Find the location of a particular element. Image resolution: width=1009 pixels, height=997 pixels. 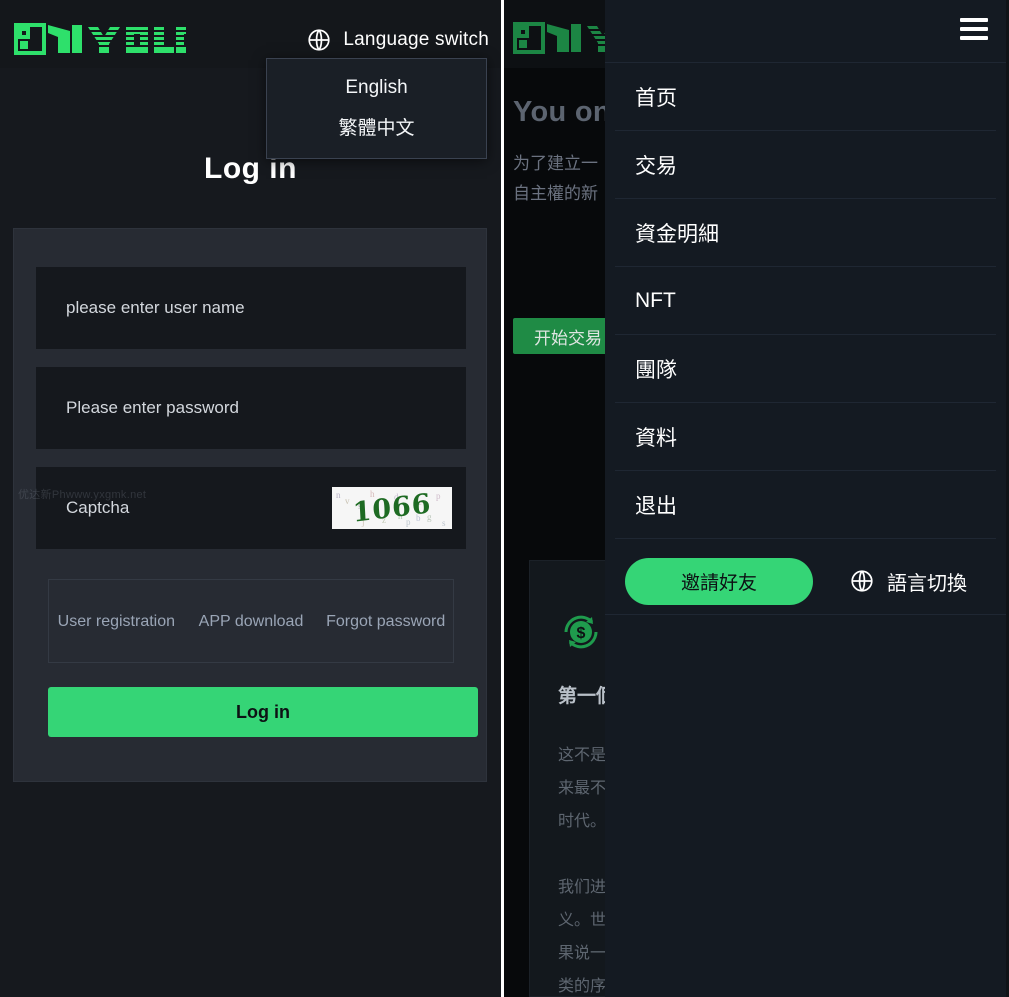

captcha-row: Captcha n v s h z d p e g p s n b j 1066 is located at coordinates (251, 508).